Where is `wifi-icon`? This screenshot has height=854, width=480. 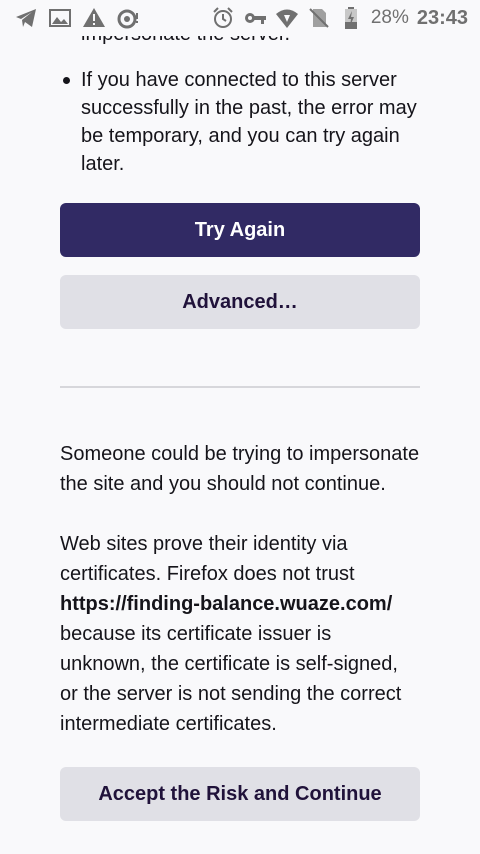 wifi-icon is located at coordinates (287, 18).